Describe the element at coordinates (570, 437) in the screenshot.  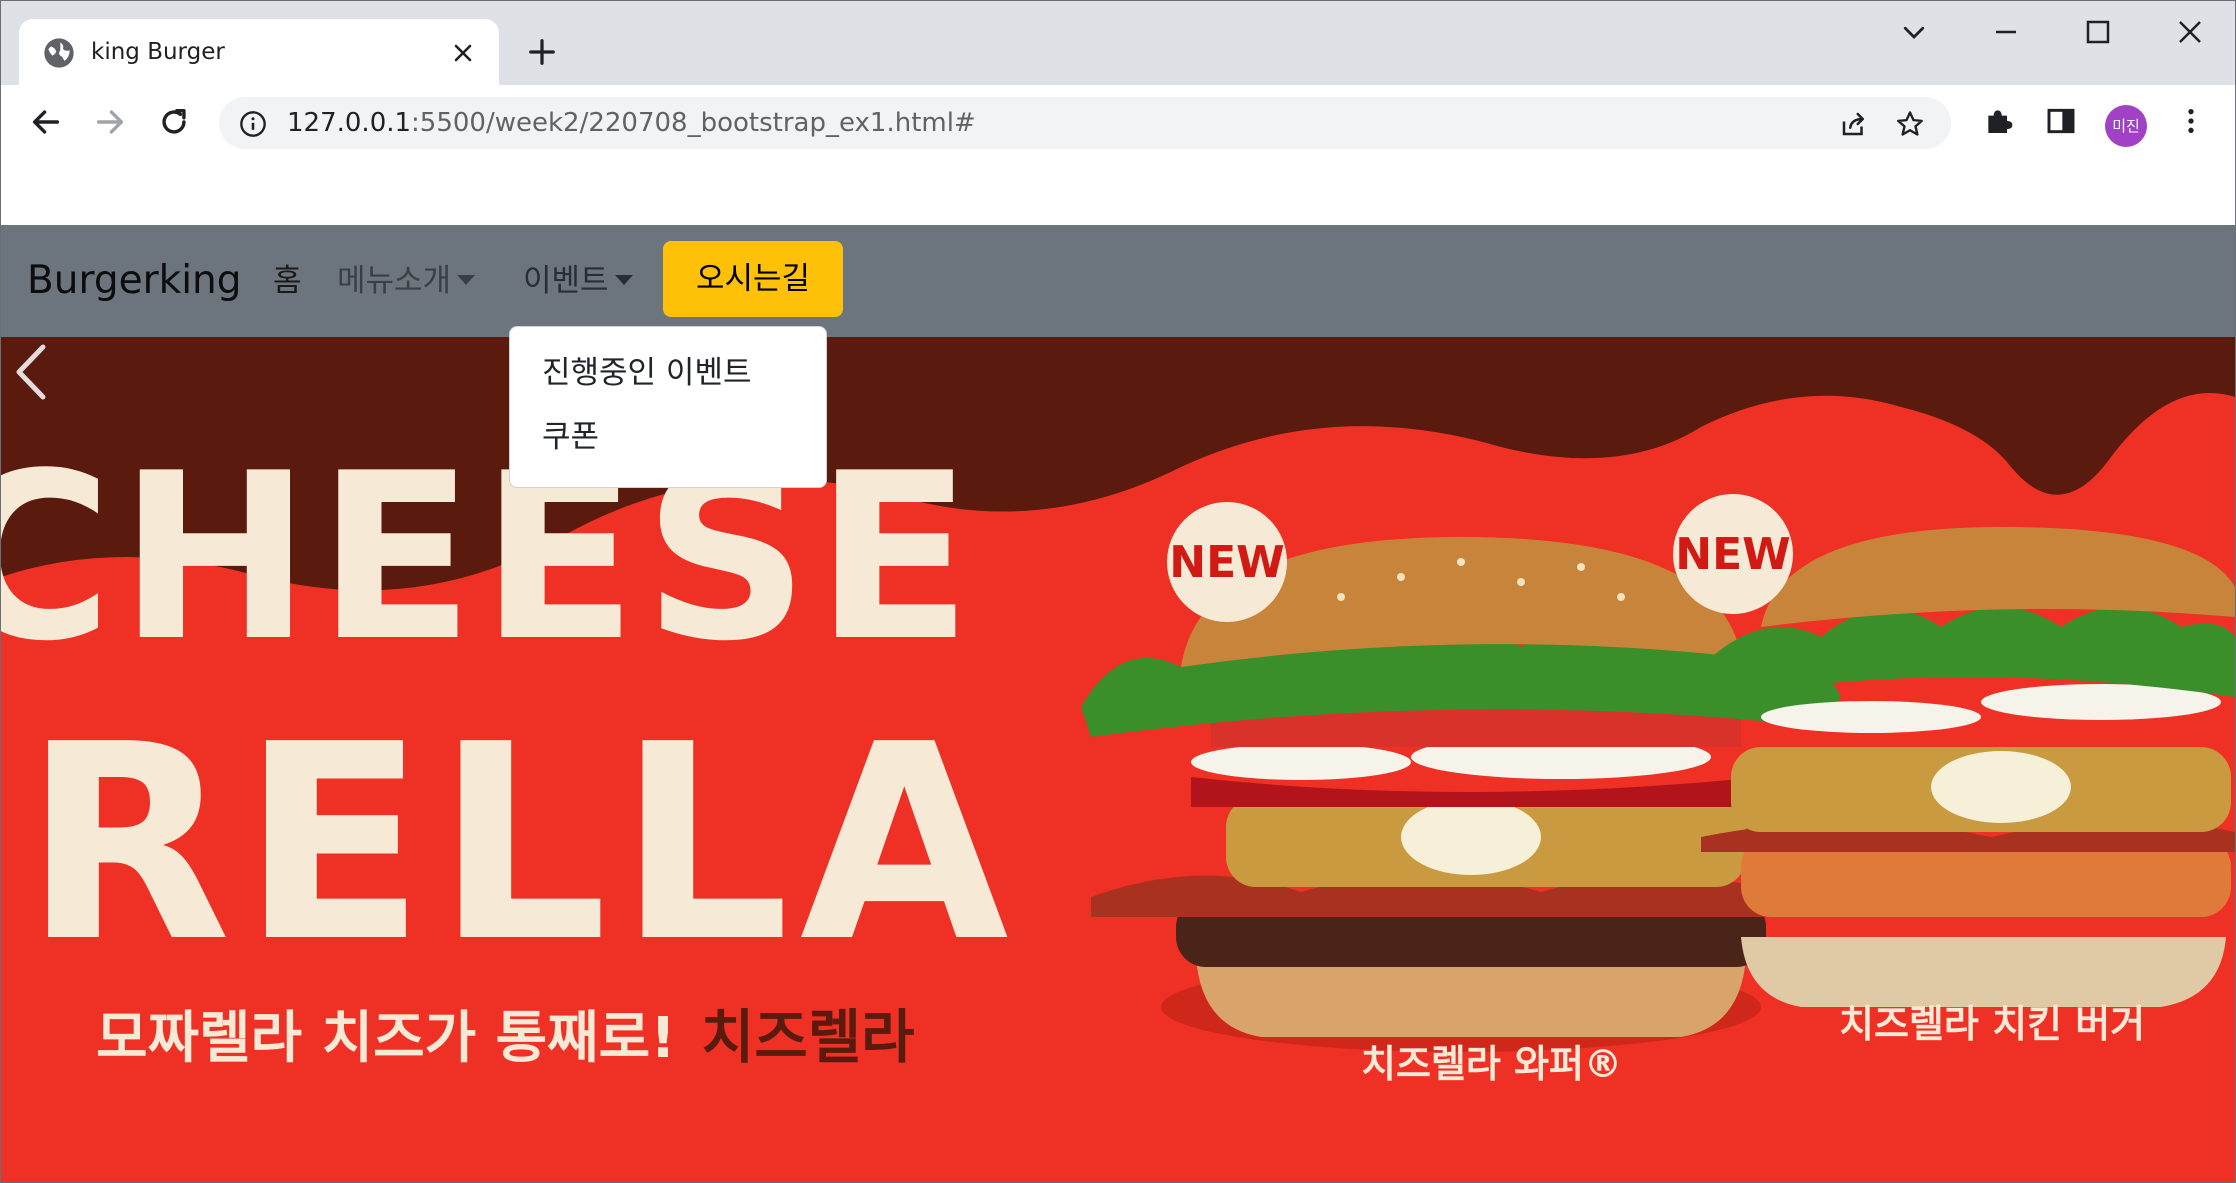
I see `dropdown-item-coupon: 쿠폰` at that location.